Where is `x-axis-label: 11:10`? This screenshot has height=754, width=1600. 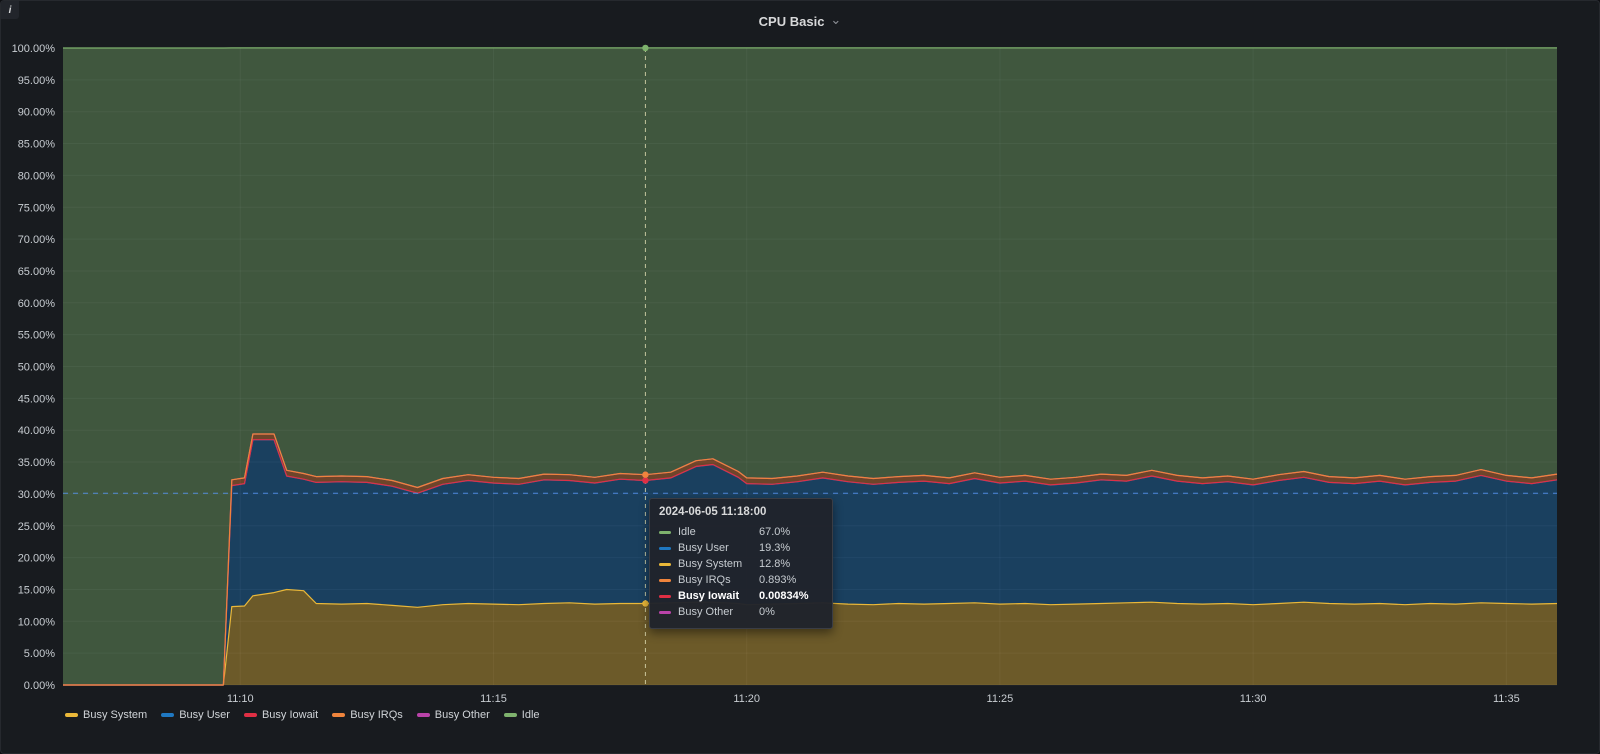
x-axis-label: 11:10 is located at coordinates (240, 699).